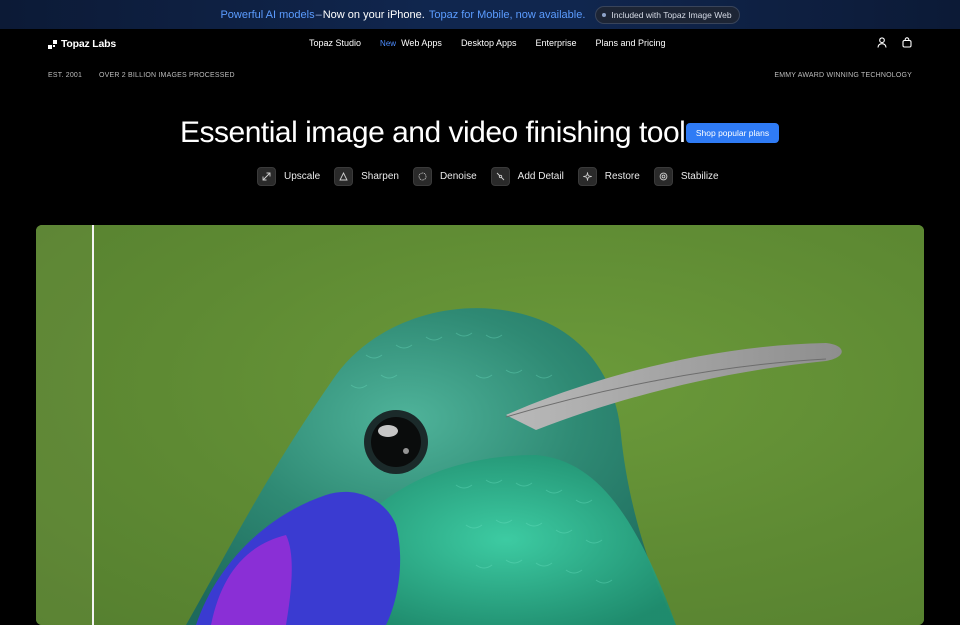 This screenshot has height=625, width=960. I want to click on restore-icon, so click(587, 176).